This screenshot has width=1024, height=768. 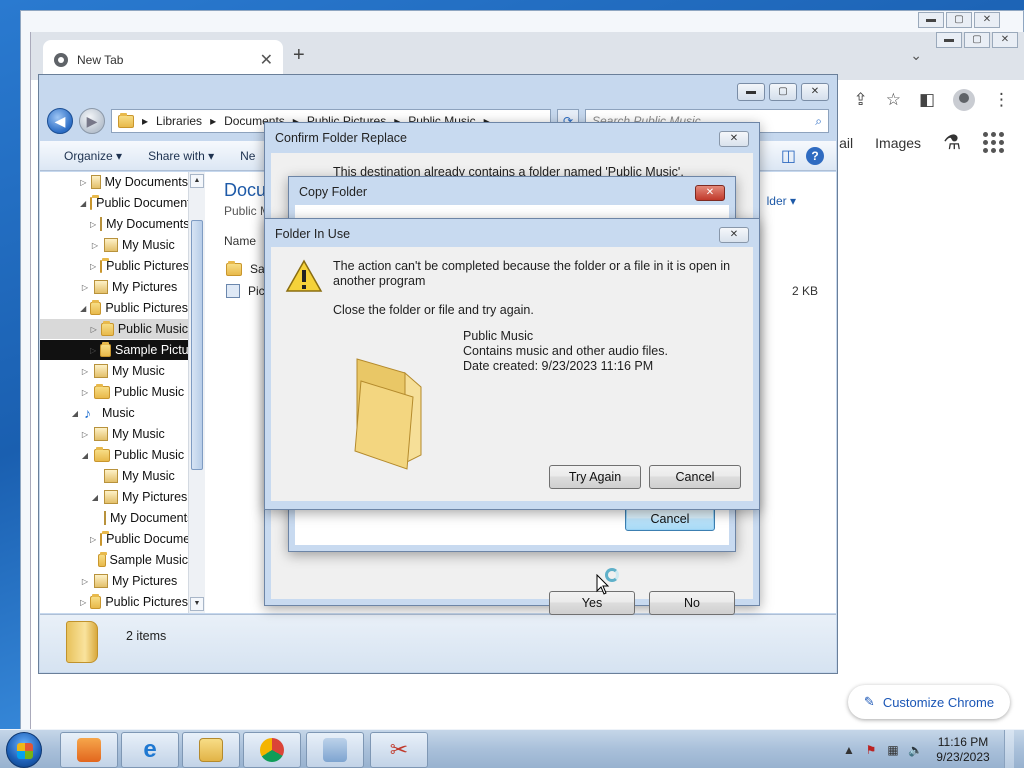 What do you see at coordinates (211, 750) in the screenshot?
I see `taskbar-explorer` at bounding box center [211, 750].